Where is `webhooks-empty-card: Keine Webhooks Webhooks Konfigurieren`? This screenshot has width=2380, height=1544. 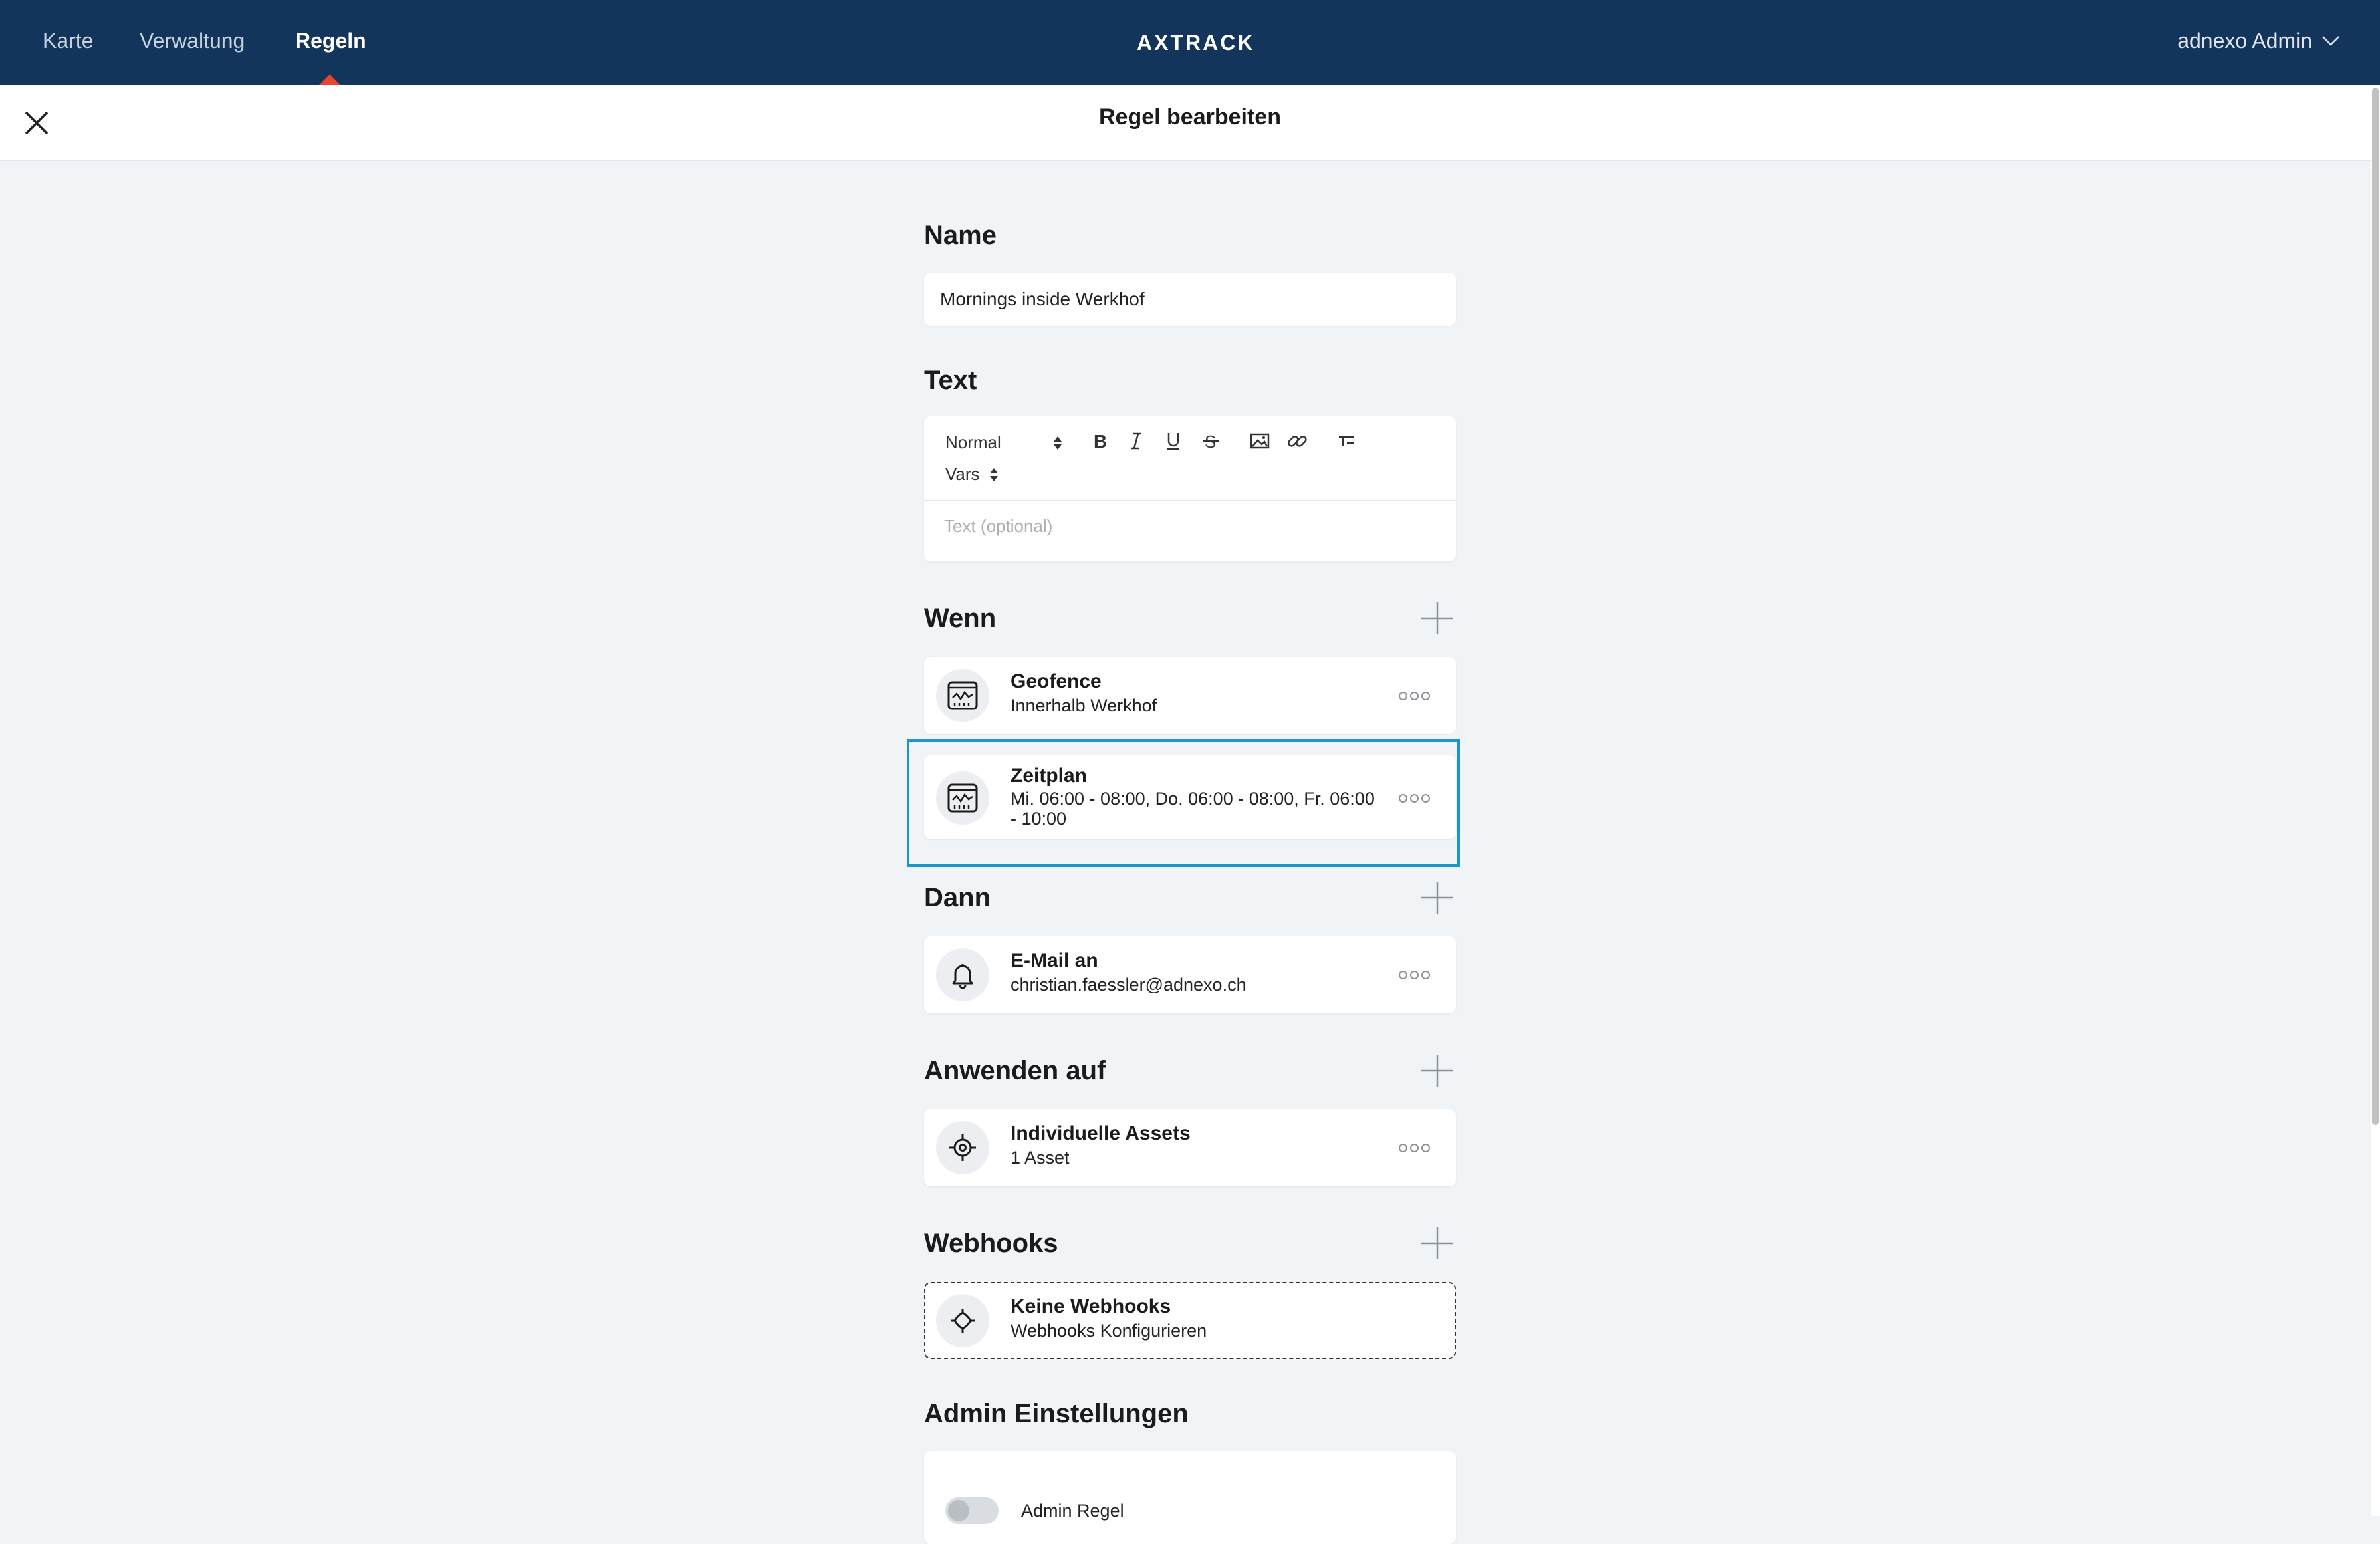 webhooks-empty-card: Keine Webhooks Webhooks Konfigurieren is located at coordinates (1190, 1320).